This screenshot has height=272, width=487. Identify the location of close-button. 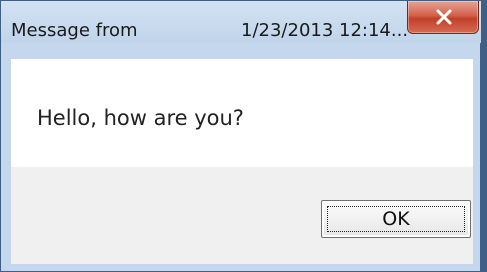
(443, 17).